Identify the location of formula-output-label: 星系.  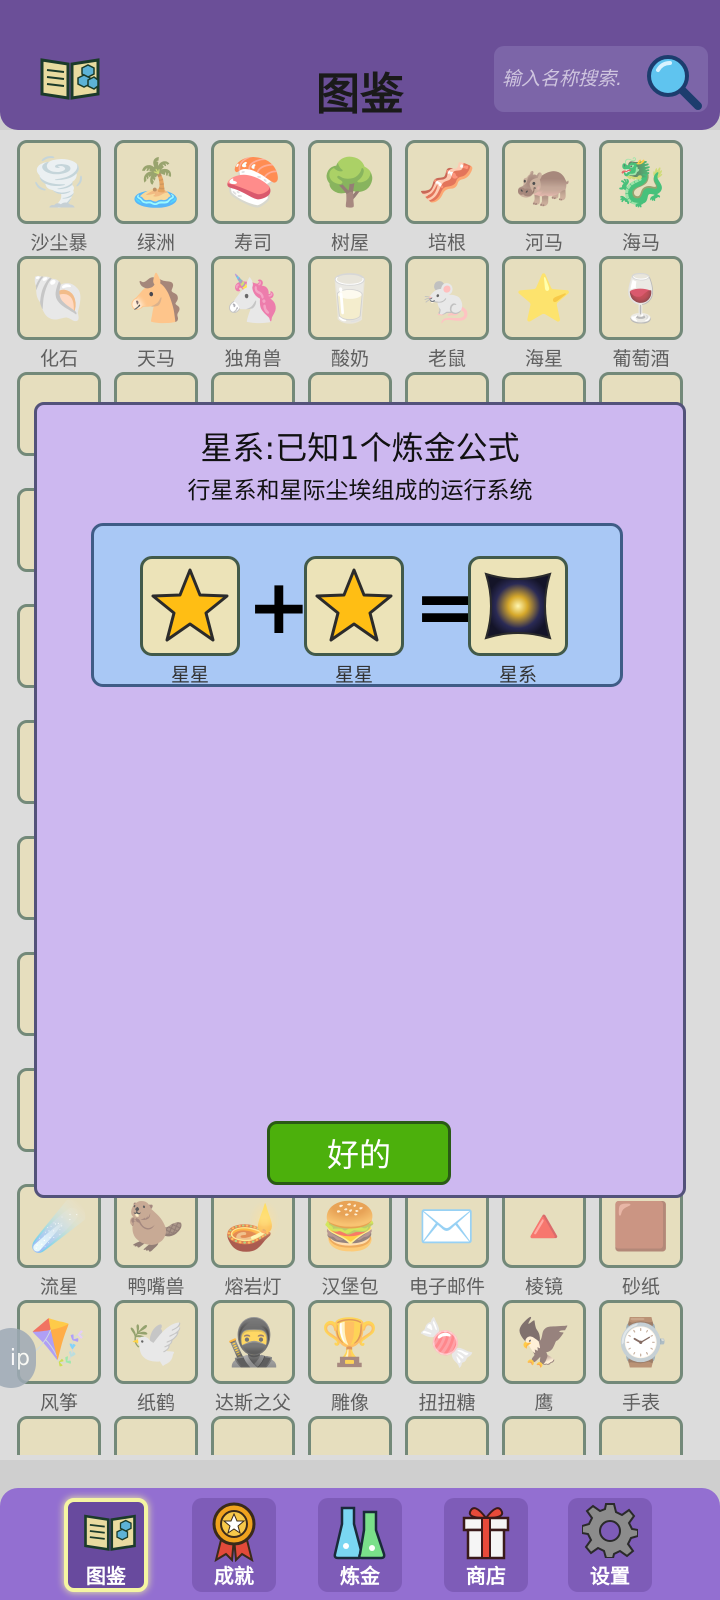
(517, 675).